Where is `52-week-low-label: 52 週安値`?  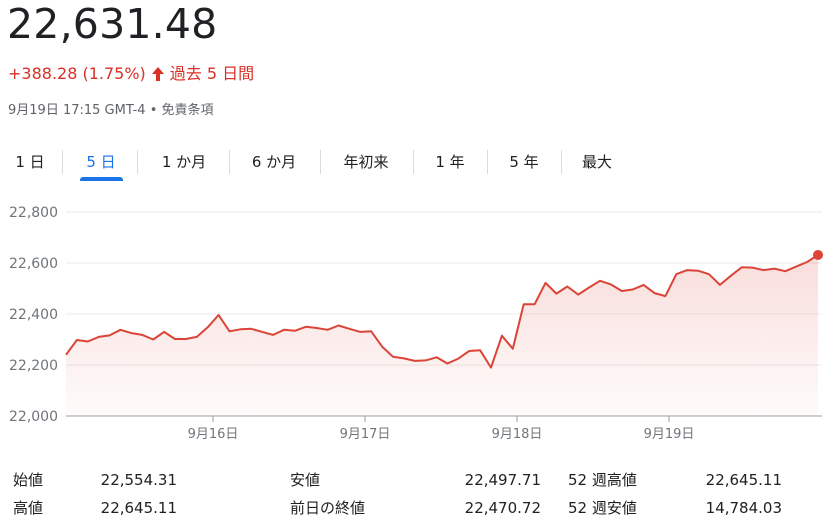
52-week-low-label: 52 週安値 is located at coordinates (602, 508).